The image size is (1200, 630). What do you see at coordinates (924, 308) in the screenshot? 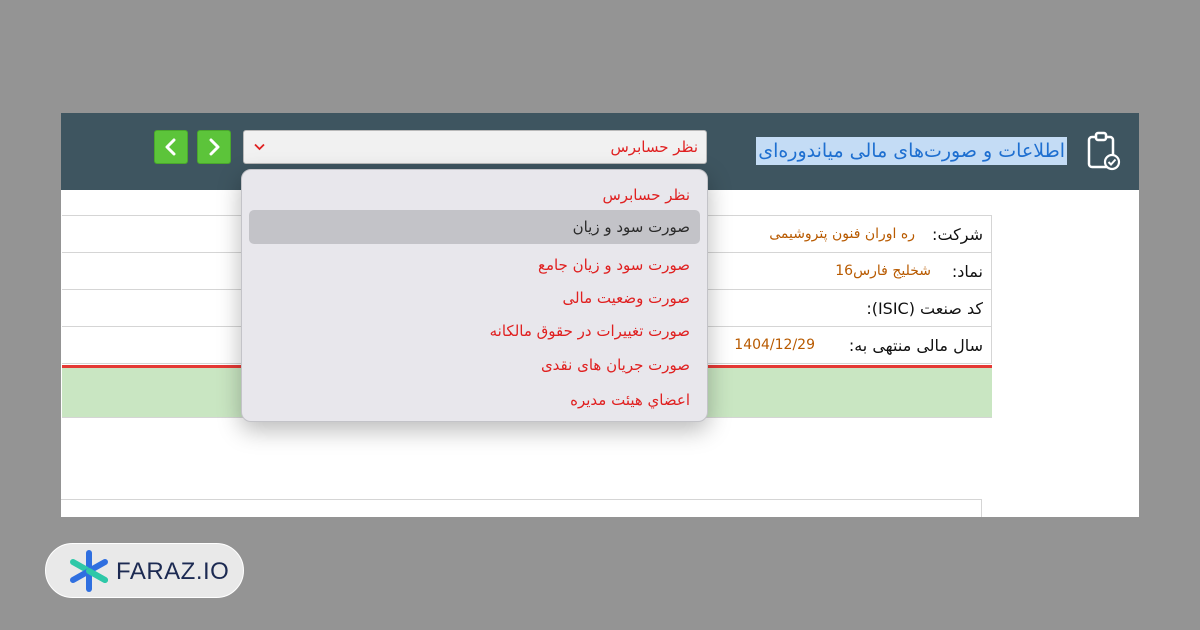
I see `isic-label: کد صنعت (ISIC):` at bounding box center [924, 308].